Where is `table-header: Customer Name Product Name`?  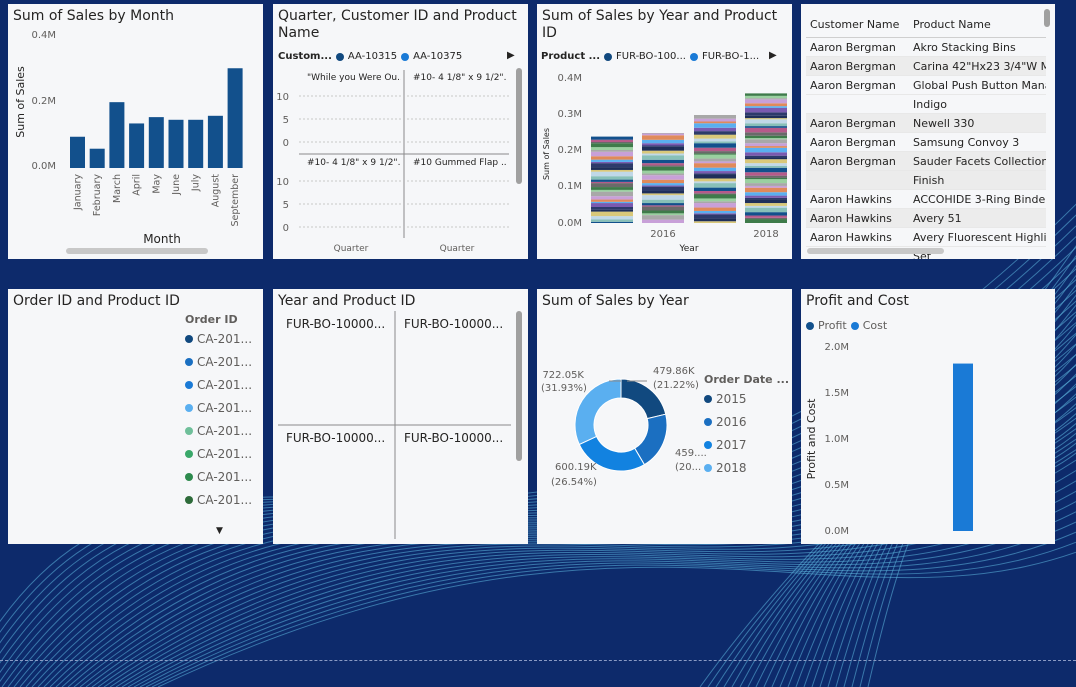 table-header: Customer Name Product Name is located at coordinates (926, 25).